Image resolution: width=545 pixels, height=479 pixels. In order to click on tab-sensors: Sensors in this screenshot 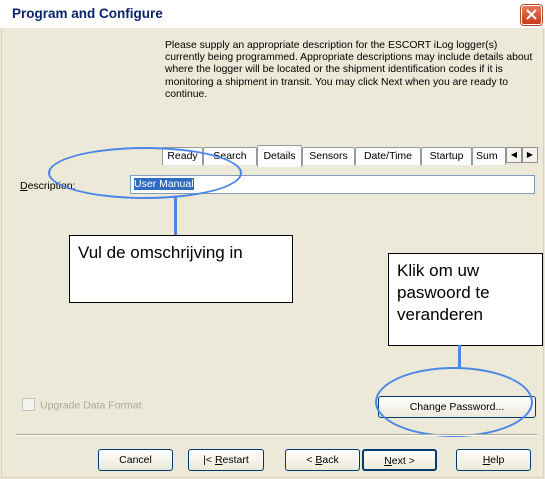, I will do `click(328, 156)`.